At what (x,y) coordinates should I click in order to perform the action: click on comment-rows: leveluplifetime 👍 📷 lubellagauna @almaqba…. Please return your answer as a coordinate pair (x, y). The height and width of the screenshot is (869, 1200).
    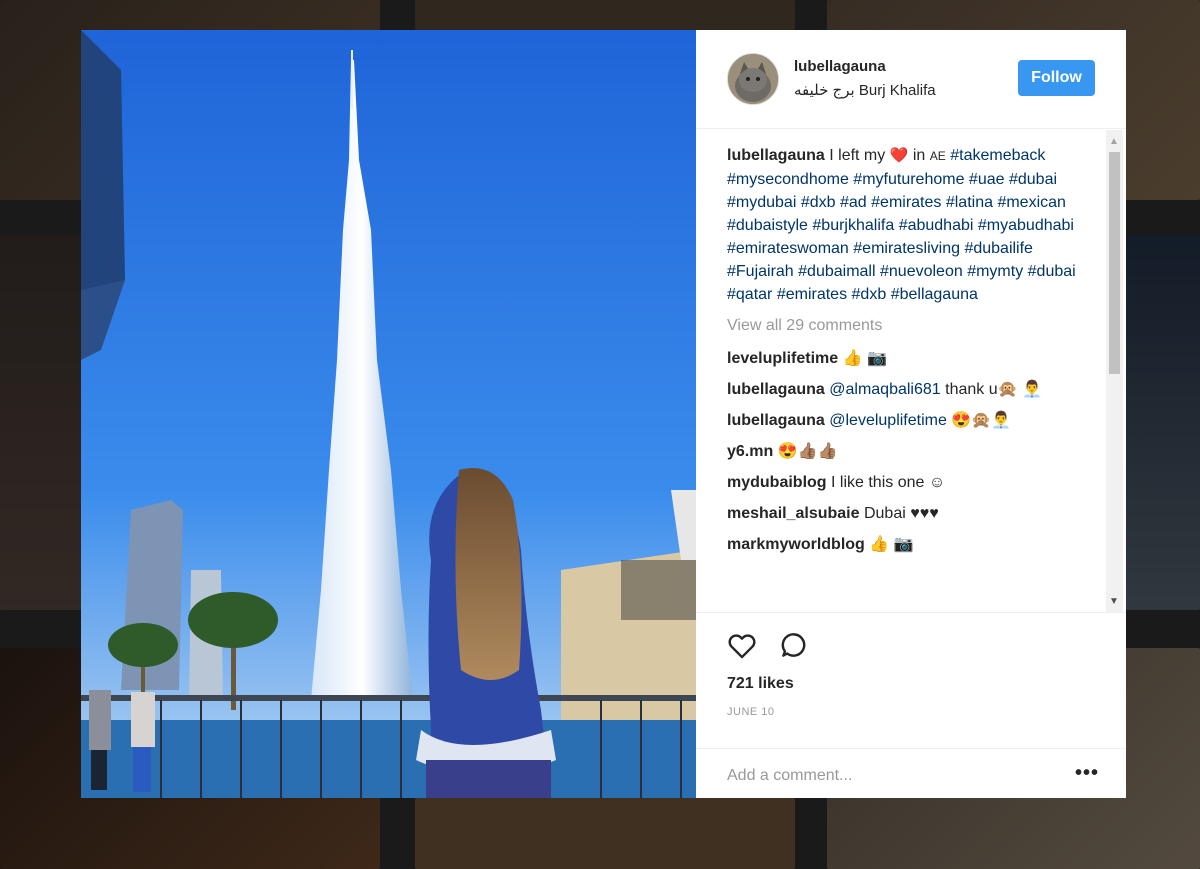
    Looking at the image, I should click on (914, 451).